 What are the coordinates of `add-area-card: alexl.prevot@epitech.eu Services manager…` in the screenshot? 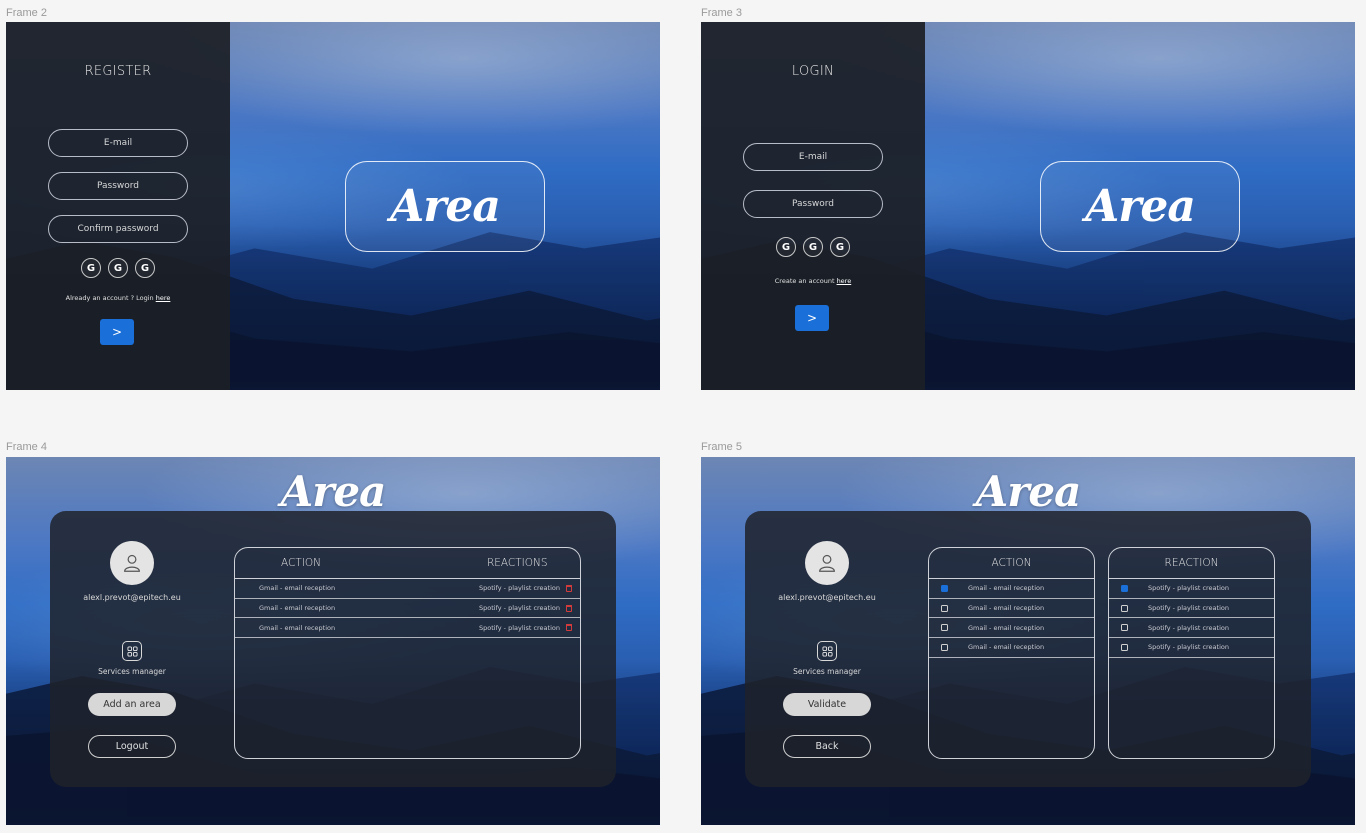 It's located at (1028, 649).